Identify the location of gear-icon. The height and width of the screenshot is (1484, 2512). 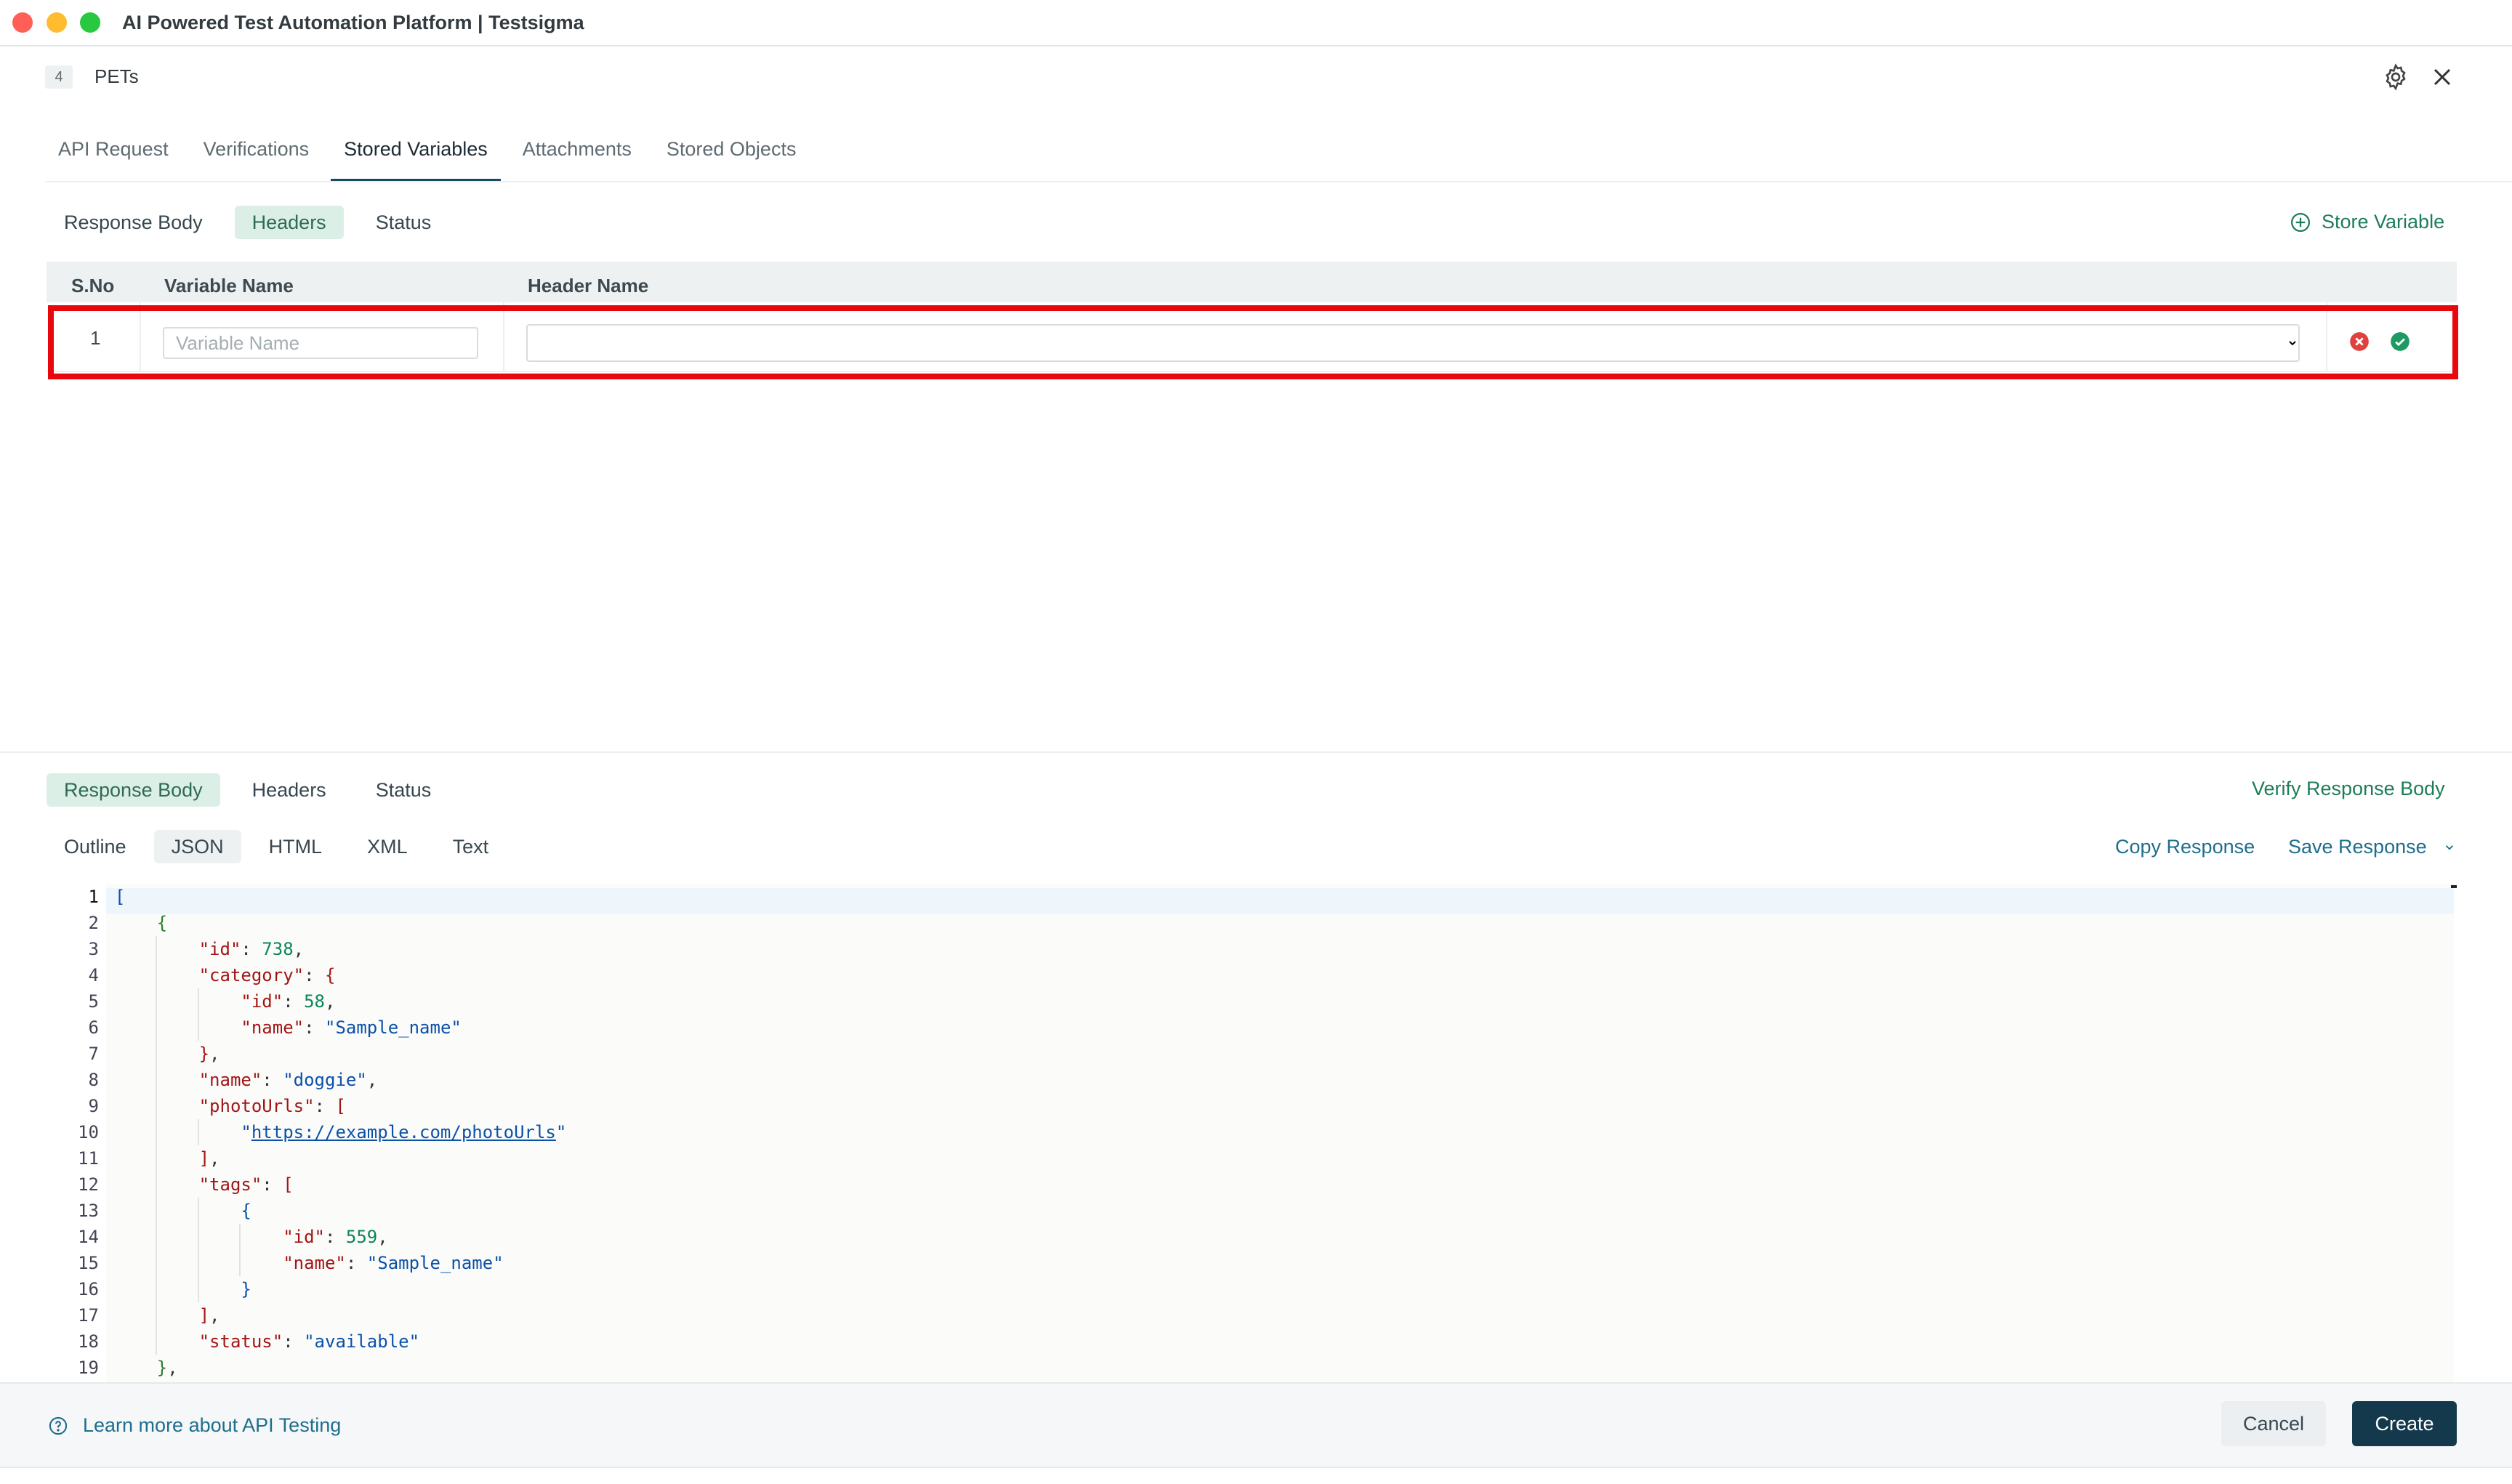
(2395, 77).